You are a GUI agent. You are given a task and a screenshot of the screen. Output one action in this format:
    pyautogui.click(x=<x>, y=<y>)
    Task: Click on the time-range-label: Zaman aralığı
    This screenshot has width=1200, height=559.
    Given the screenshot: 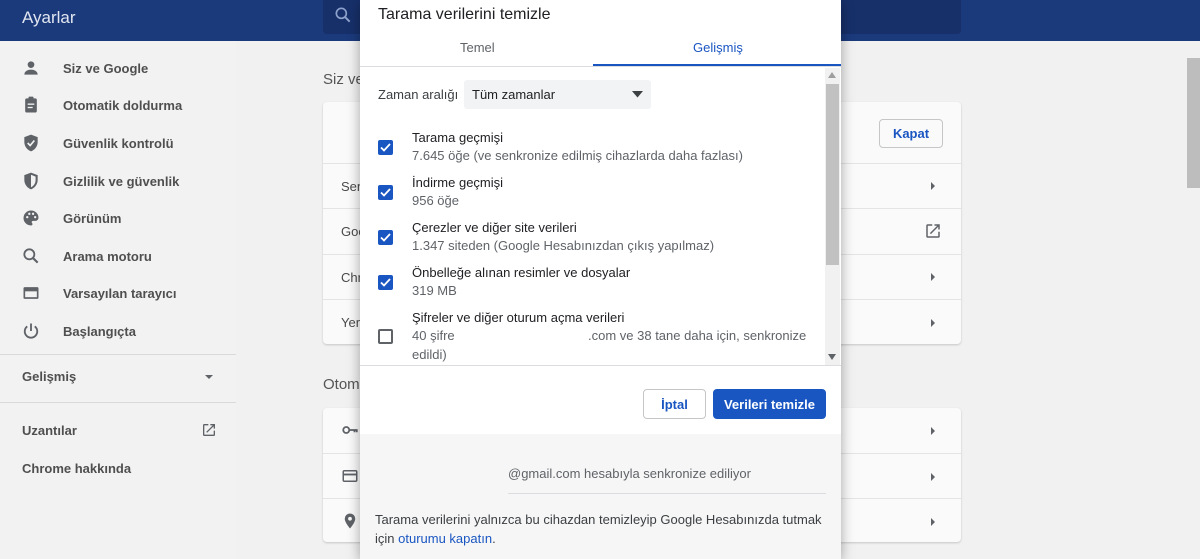 What is the action you would take?
    pyautogui.click(x=418, y=94)
    